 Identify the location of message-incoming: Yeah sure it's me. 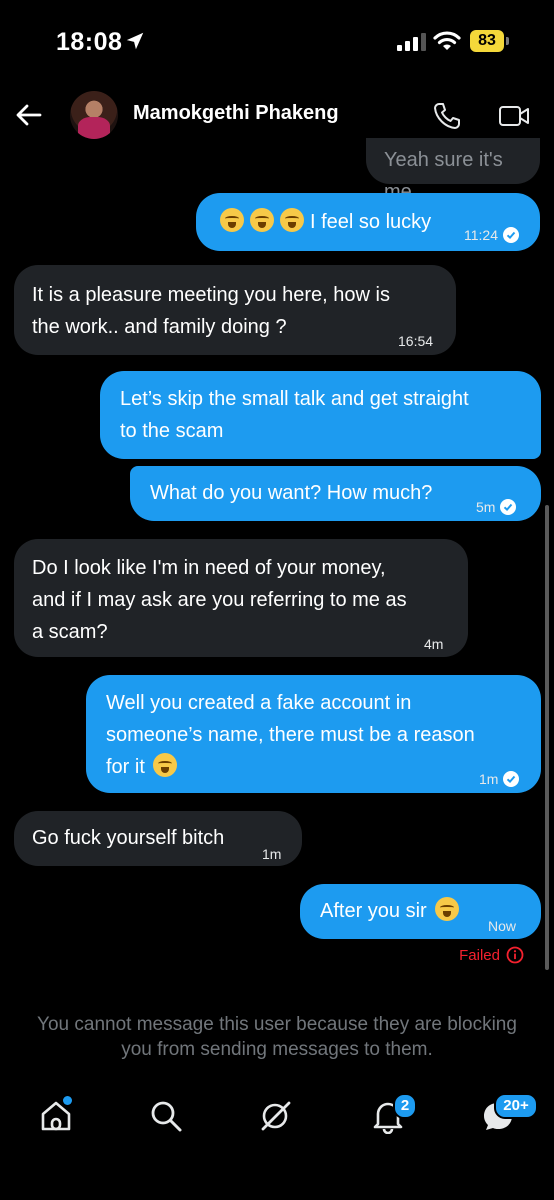
(453, 170).